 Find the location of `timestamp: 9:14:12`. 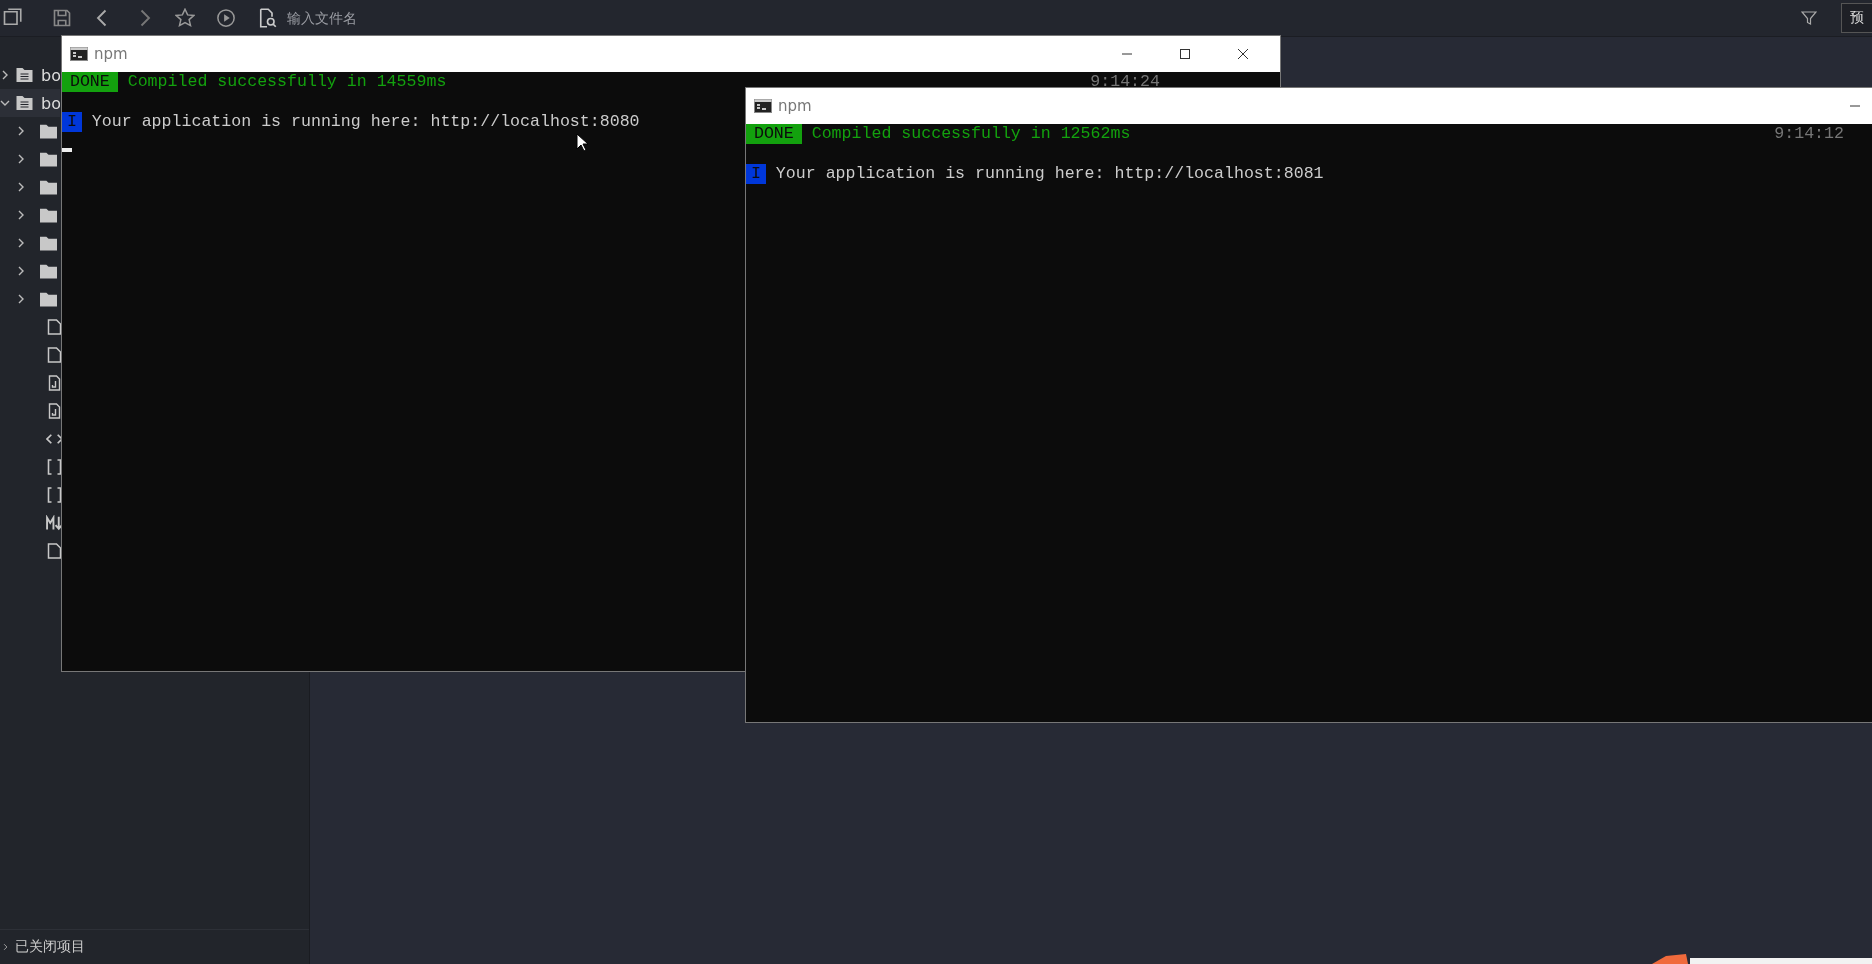

timestamp: 9:14:12 is located at coordinates (1809, 134).